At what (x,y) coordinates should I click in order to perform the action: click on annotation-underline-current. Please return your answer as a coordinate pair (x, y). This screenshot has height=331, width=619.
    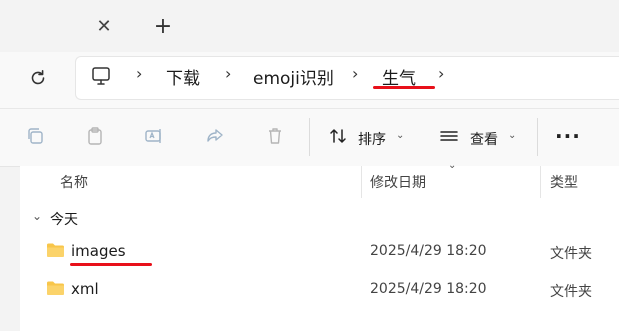
    Looking at the image, I should click on (404, 87).